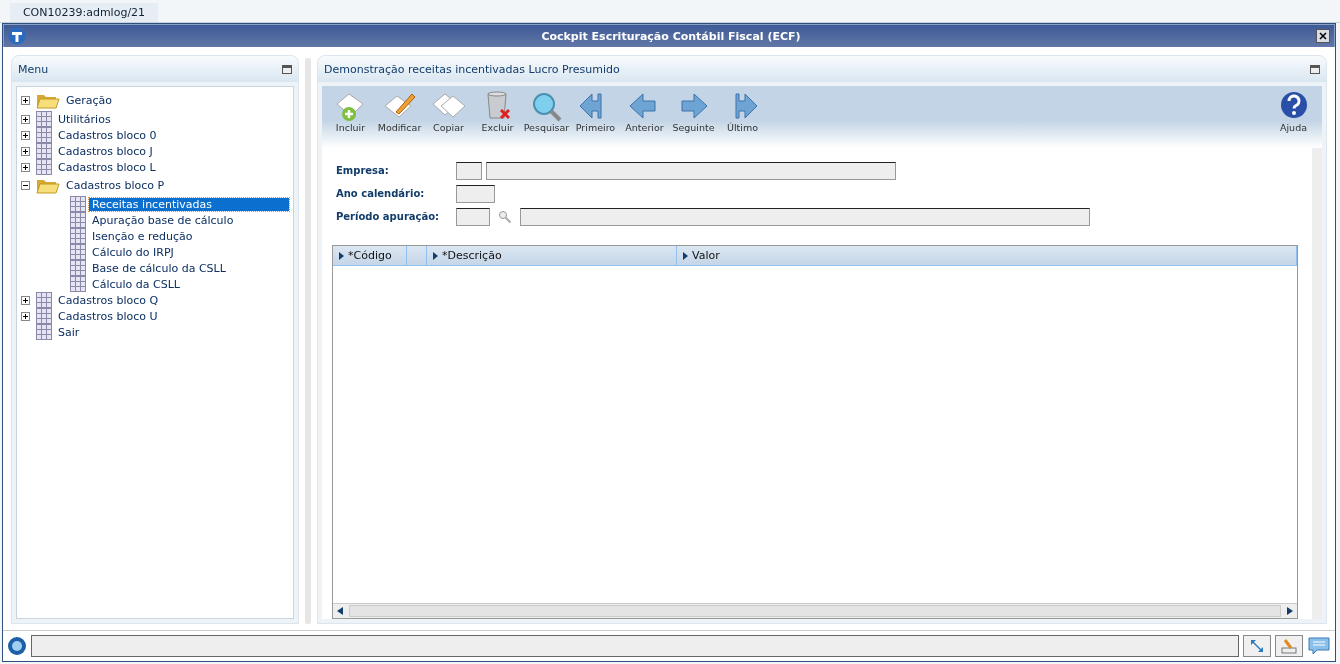  Describe the element at coordinates (475, 193) in the screenshot. I see `year-field` at that location.